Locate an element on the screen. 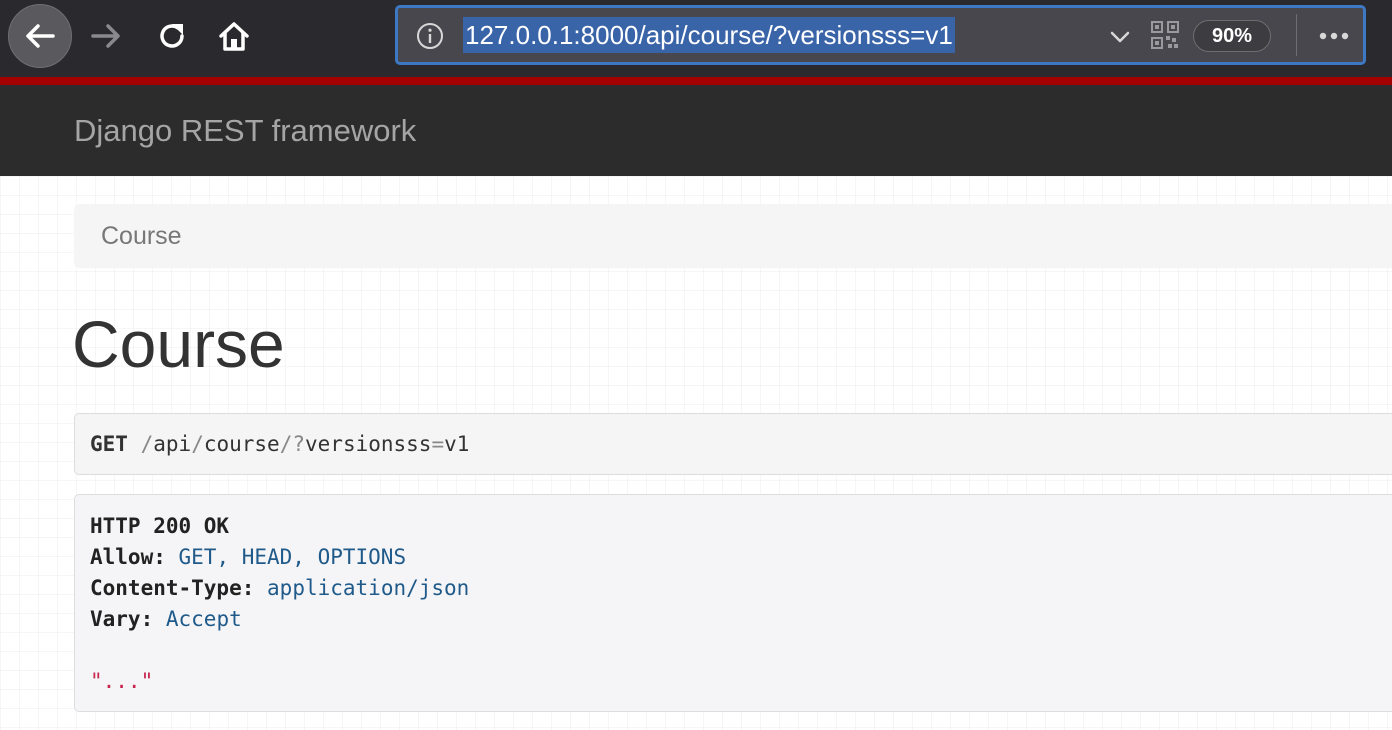 This screenshot has height=730, width=1392. path-segment-api: api is located at coordinates (172, 444).